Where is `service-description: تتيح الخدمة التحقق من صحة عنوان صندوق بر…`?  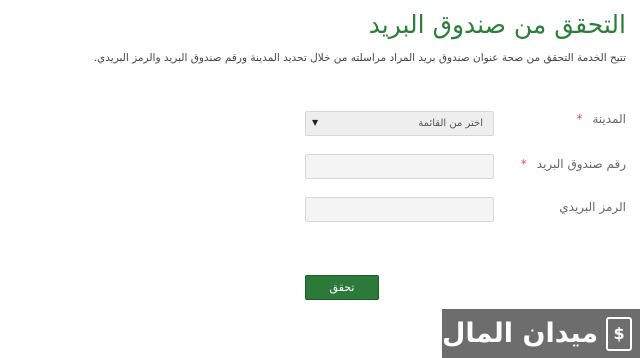 service-description: تتيح الخدمة التحقق من صحة عنوان صندوق بر… is located at coordinates (359, 58).